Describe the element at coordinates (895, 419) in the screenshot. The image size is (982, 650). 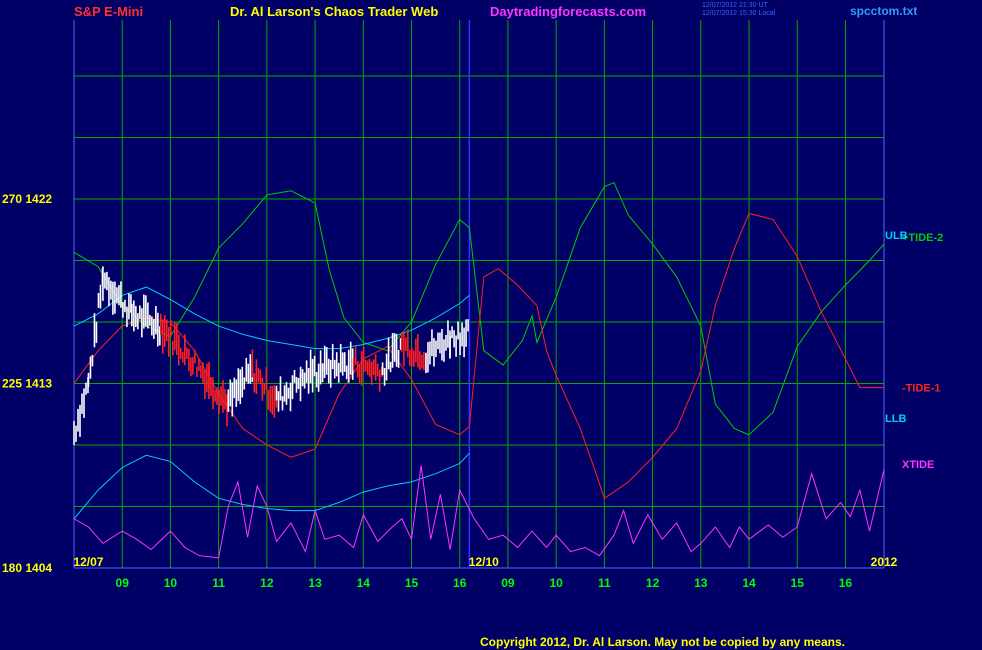
I see `series-label-llb: LLB` at that location.